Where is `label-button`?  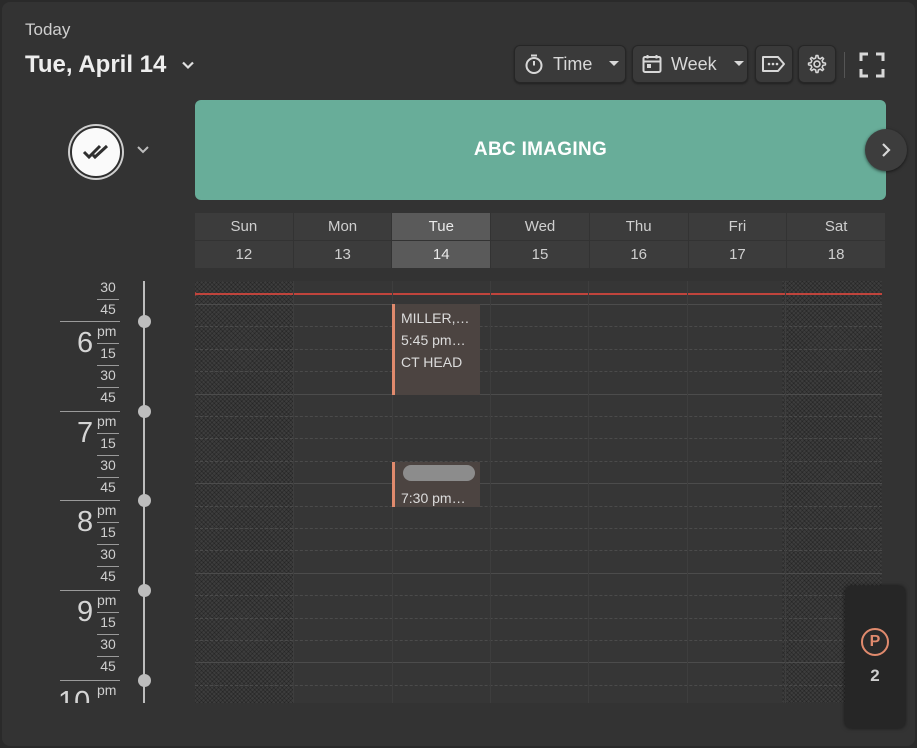 label-button is located at coordinates (774, 64).